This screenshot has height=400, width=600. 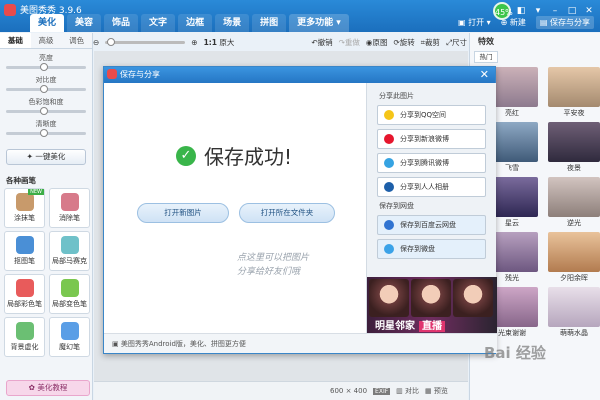 What do you see at coordinates (574, 333) in the screenshot?
I see `effect-label: 萌萌水晶` at bounding box center [574, 333].